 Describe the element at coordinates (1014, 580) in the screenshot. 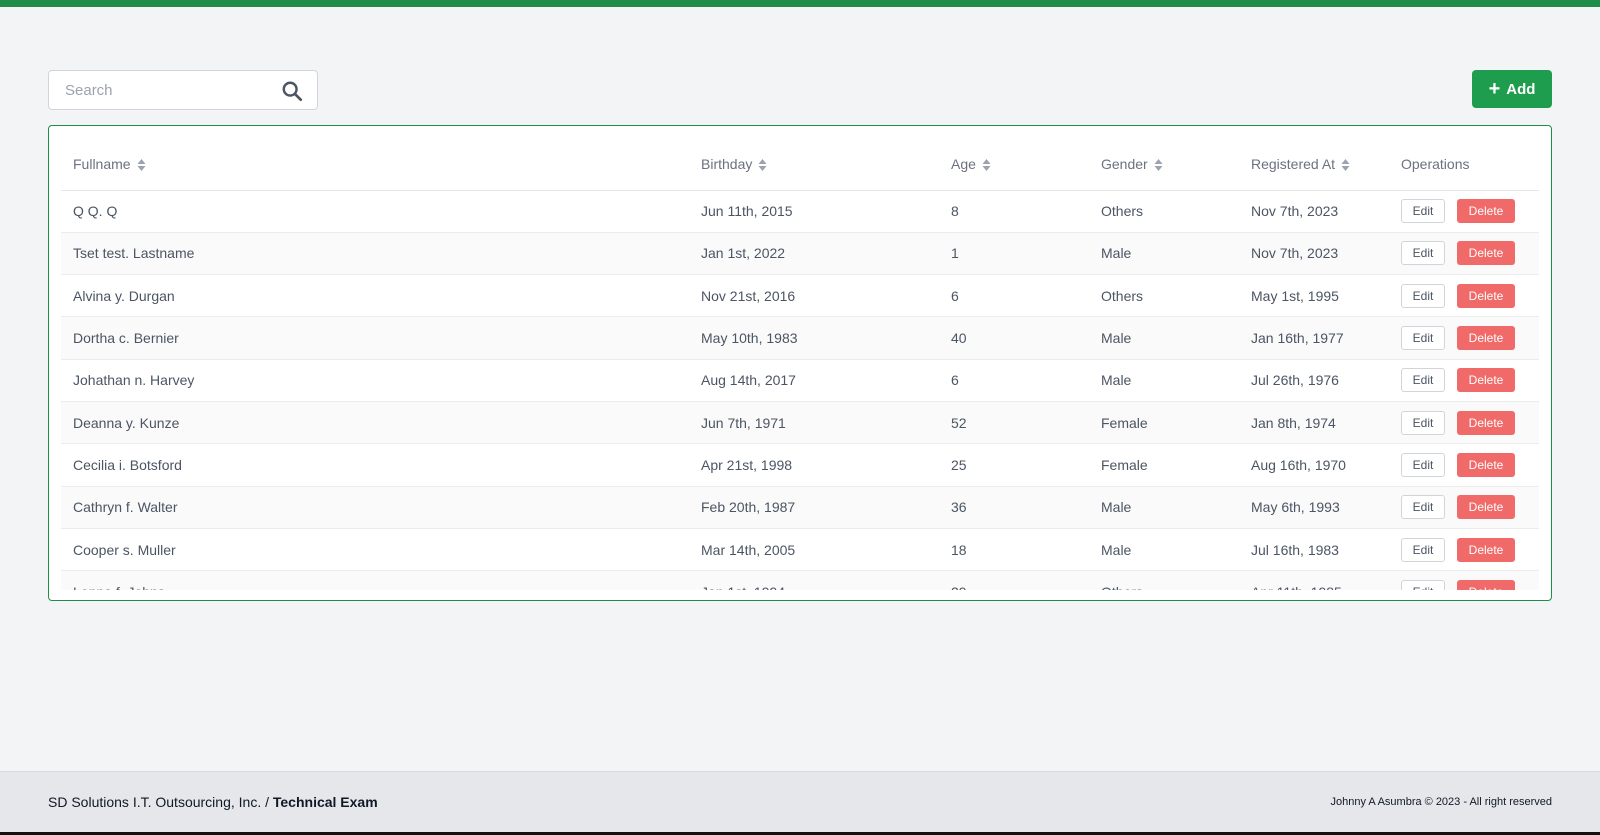

I see `cell-age: 29` at that location.